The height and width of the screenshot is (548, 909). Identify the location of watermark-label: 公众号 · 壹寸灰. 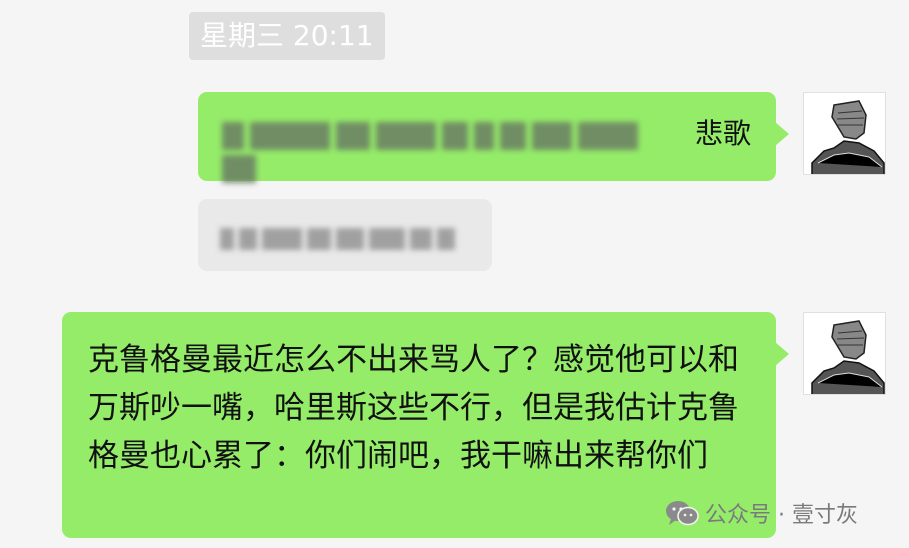
(781, 515).